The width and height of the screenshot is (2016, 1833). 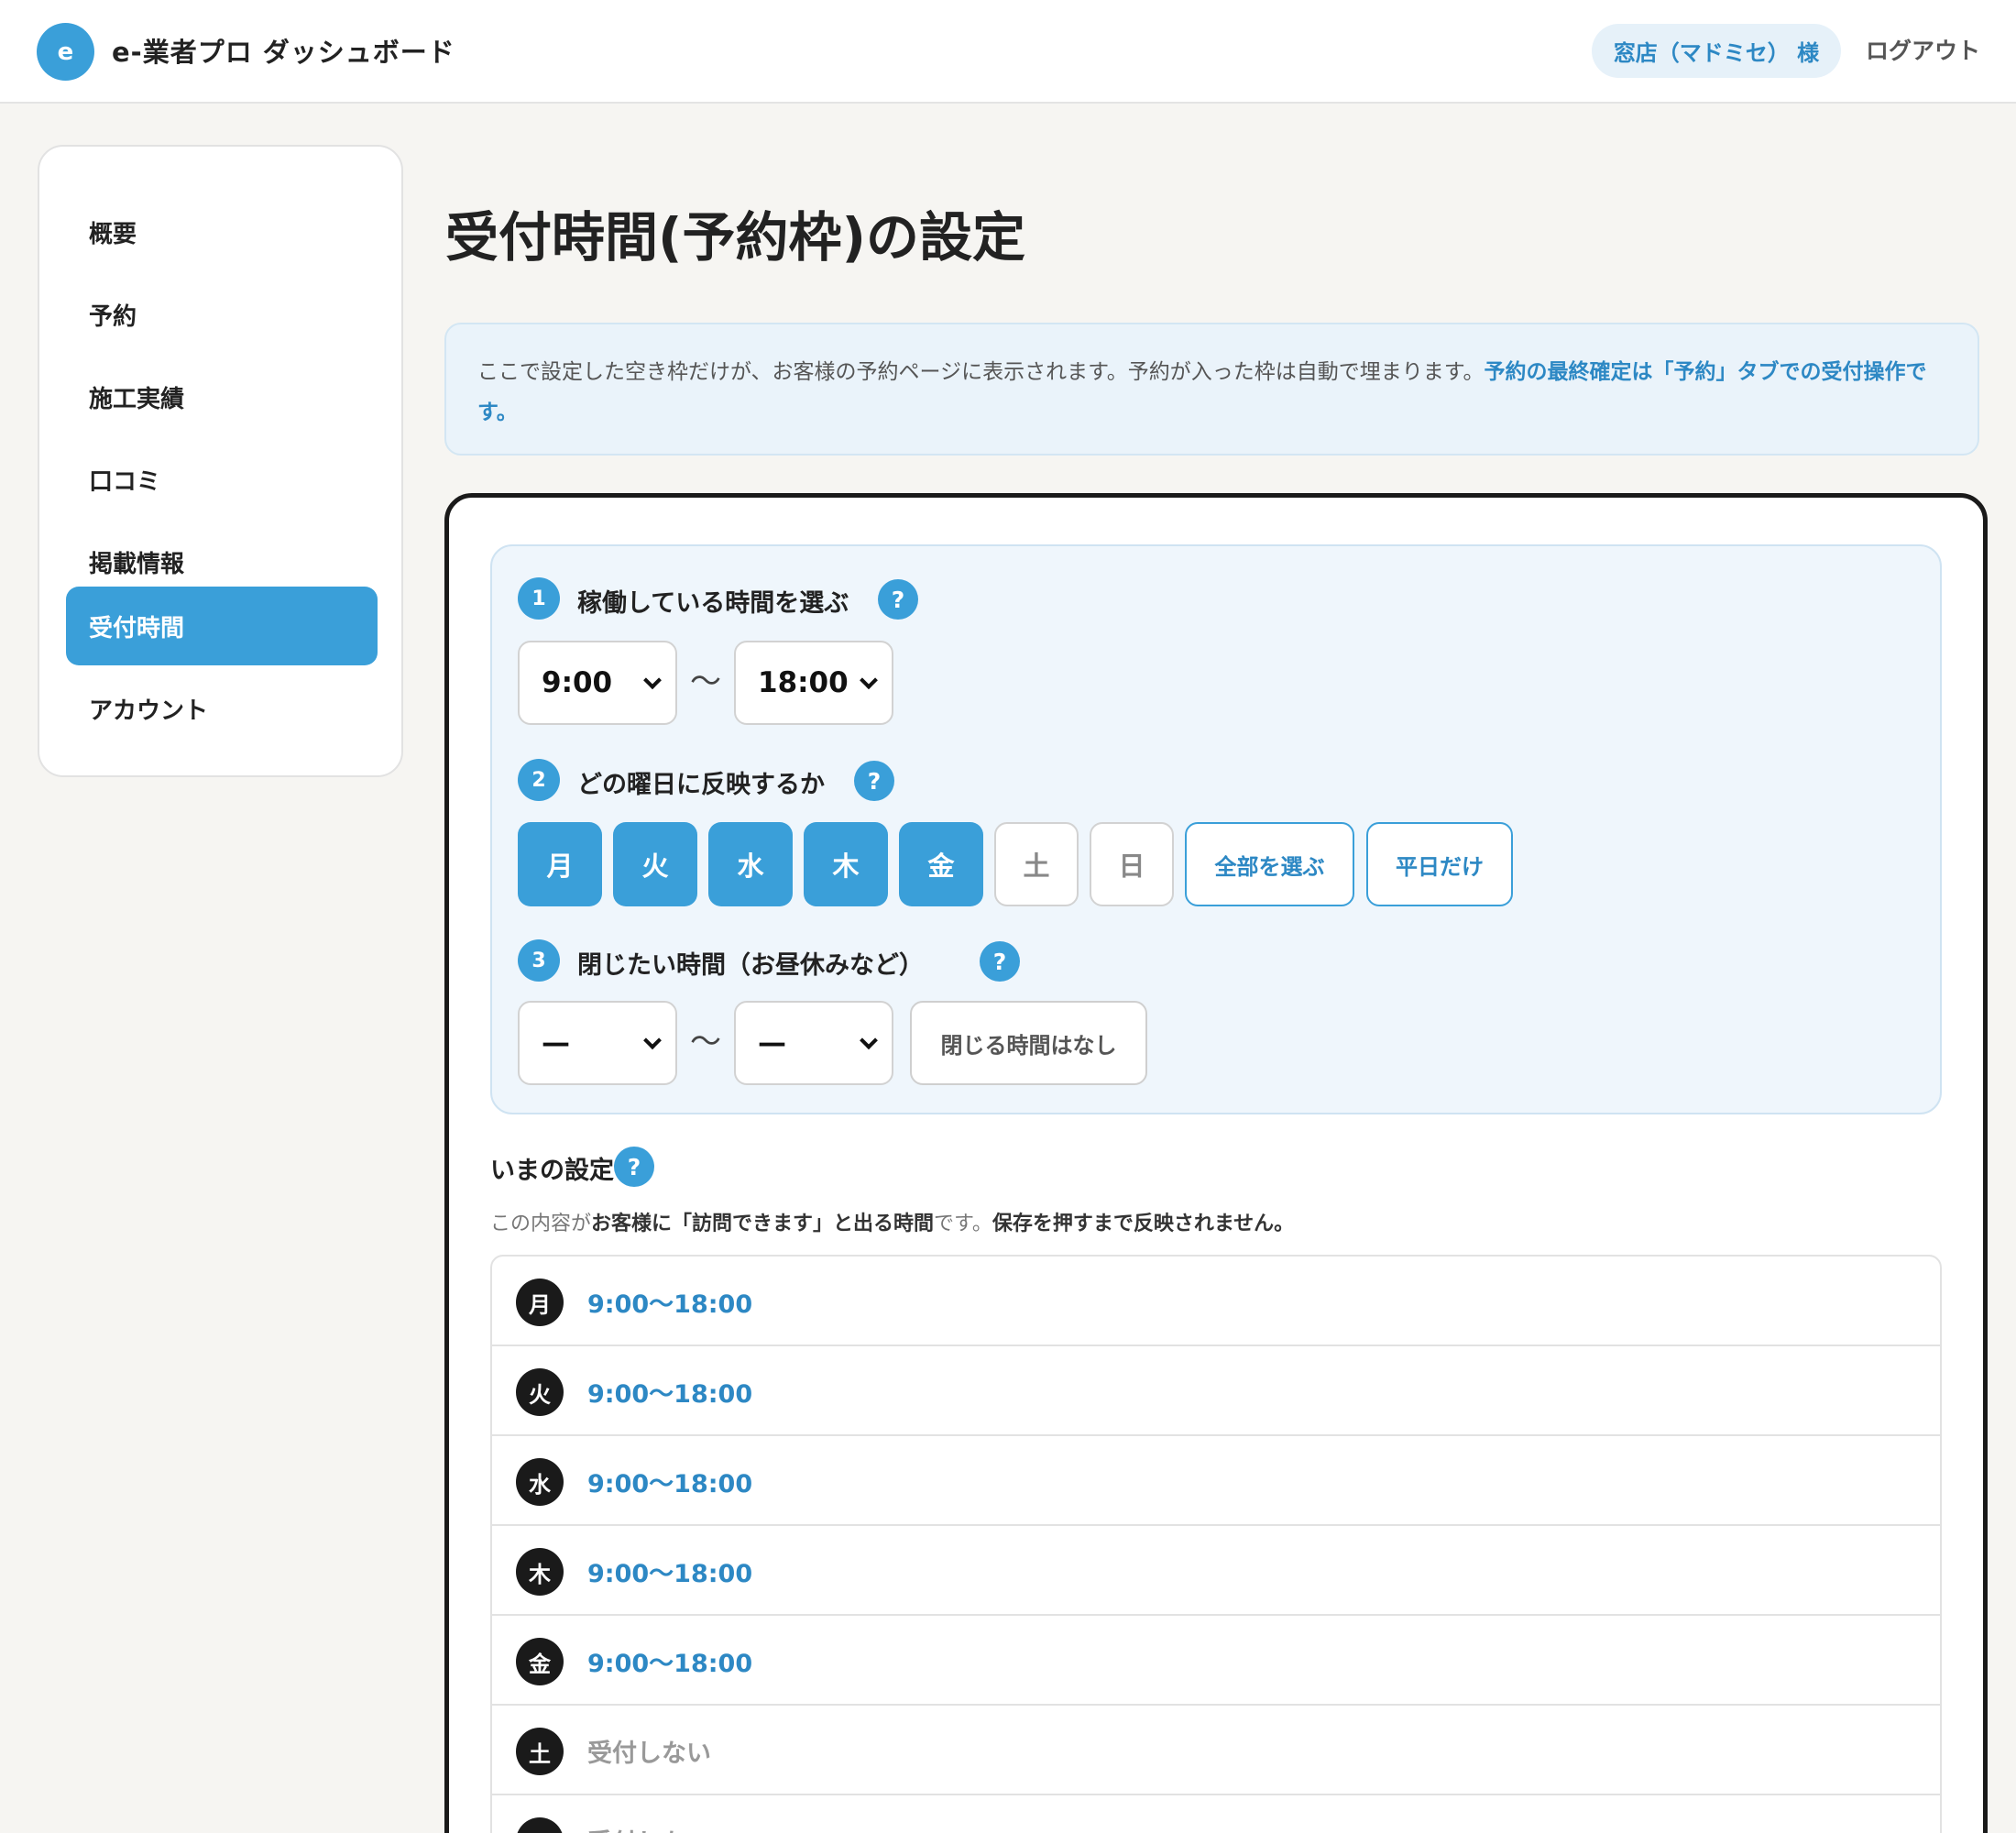 I want to click on schedule-row-thu: 木 9:00〜18:00, so click(x=1216, y=1571).